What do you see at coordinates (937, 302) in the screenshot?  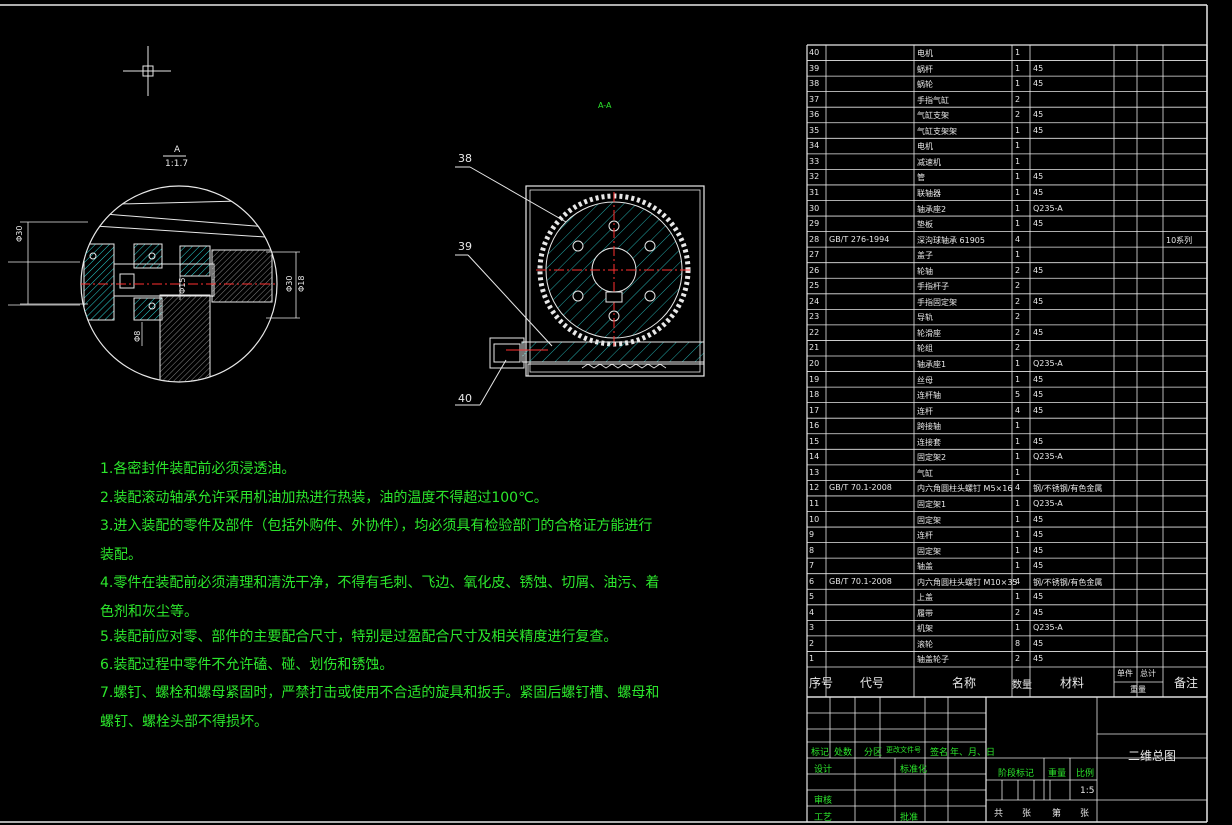 I see `bom-cell-name: 手指固定架` at bounding box center [937, 302].